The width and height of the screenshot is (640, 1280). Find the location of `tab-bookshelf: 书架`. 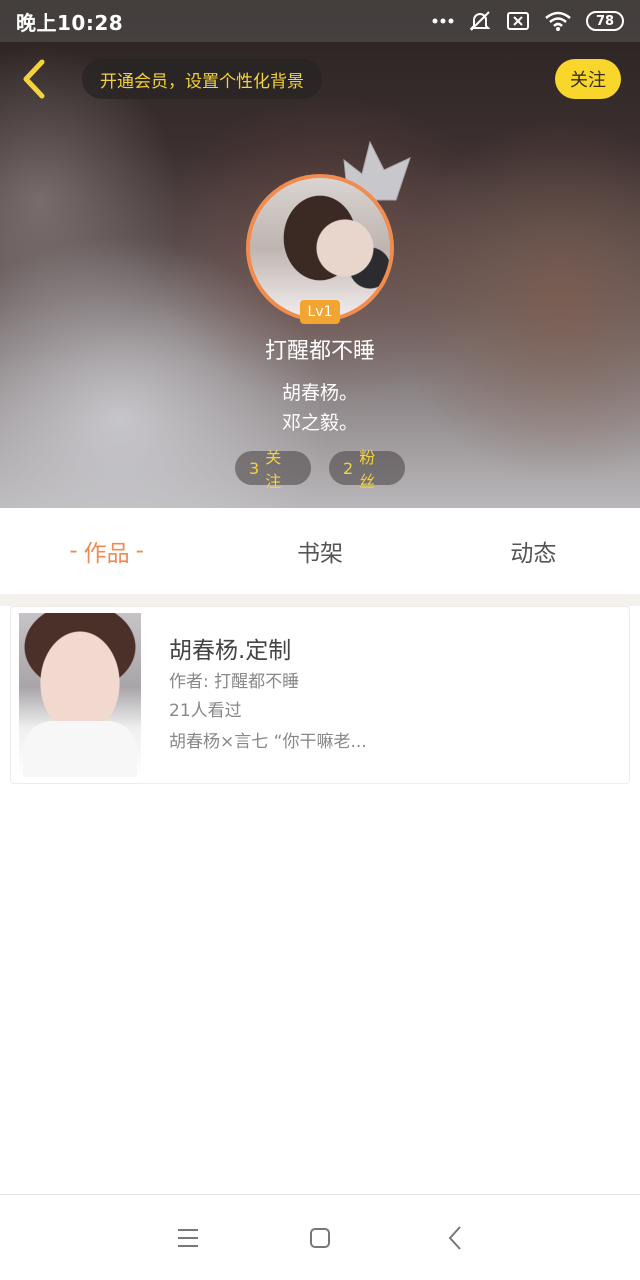

tab-bookshelf: 书架 is located at coordinates (319, 551).